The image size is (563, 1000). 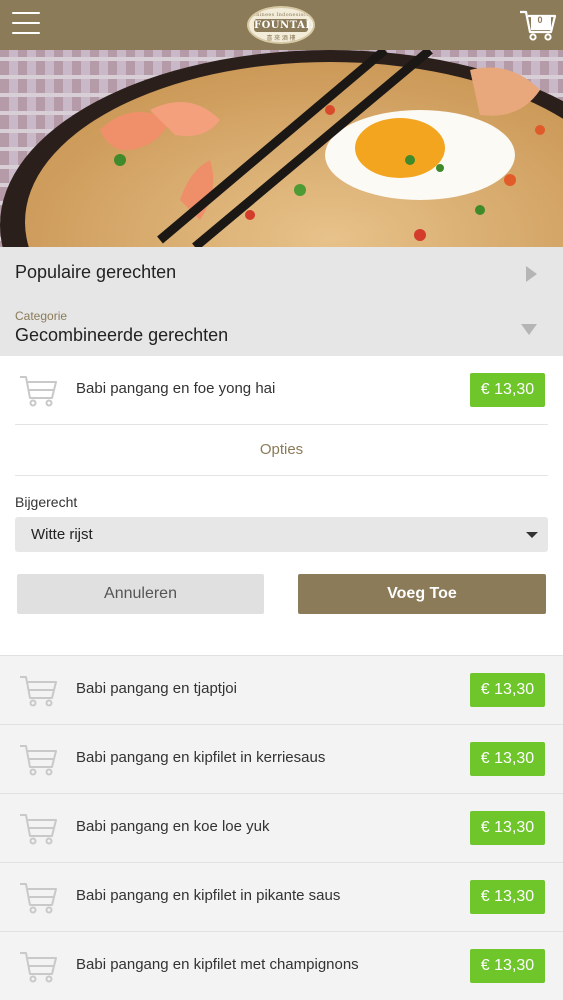 What do you see at coordinates (281, 327) in the screenshot?
I see `category-selector: Categorie Gecombineerde gerechten` at bounding box center [281, 327].